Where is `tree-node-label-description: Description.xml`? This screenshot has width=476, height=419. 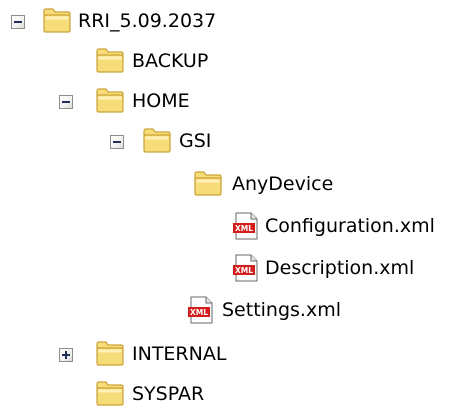 tree-node-label-description: Description.xml is located at coordinates (340, 268).